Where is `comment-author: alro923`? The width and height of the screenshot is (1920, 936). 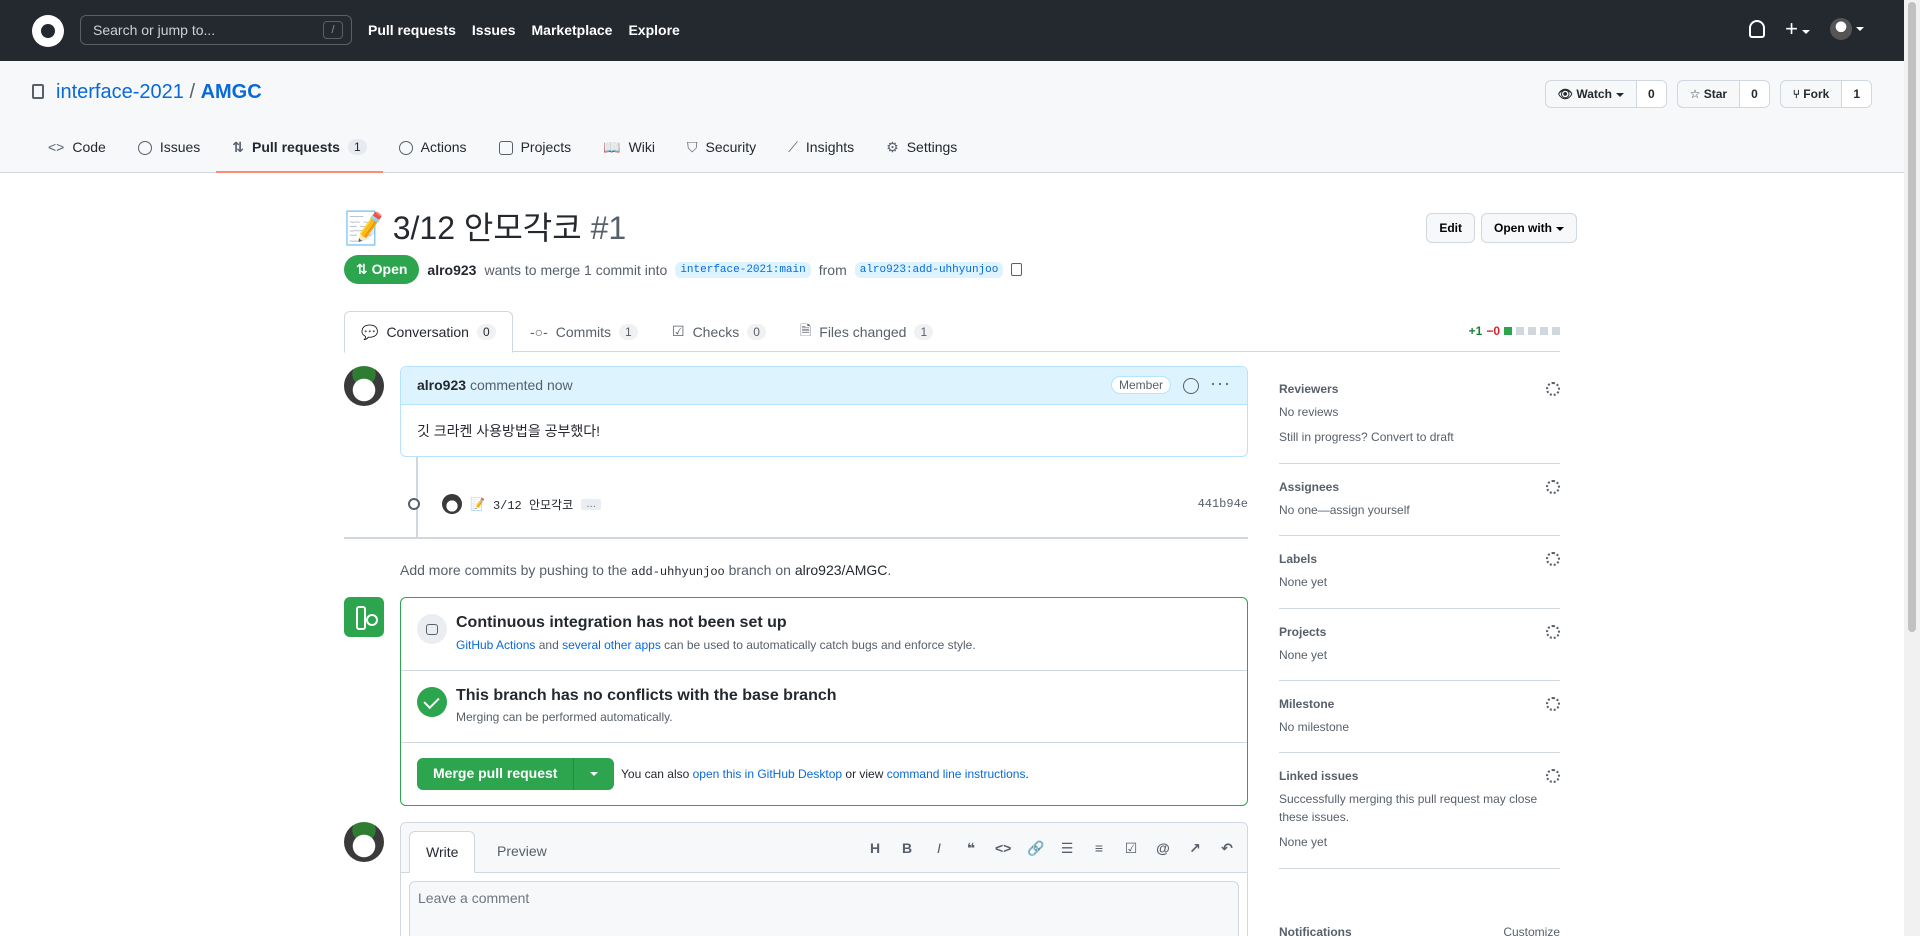 comment-author: alro923 is located at coordinates (441, 385).